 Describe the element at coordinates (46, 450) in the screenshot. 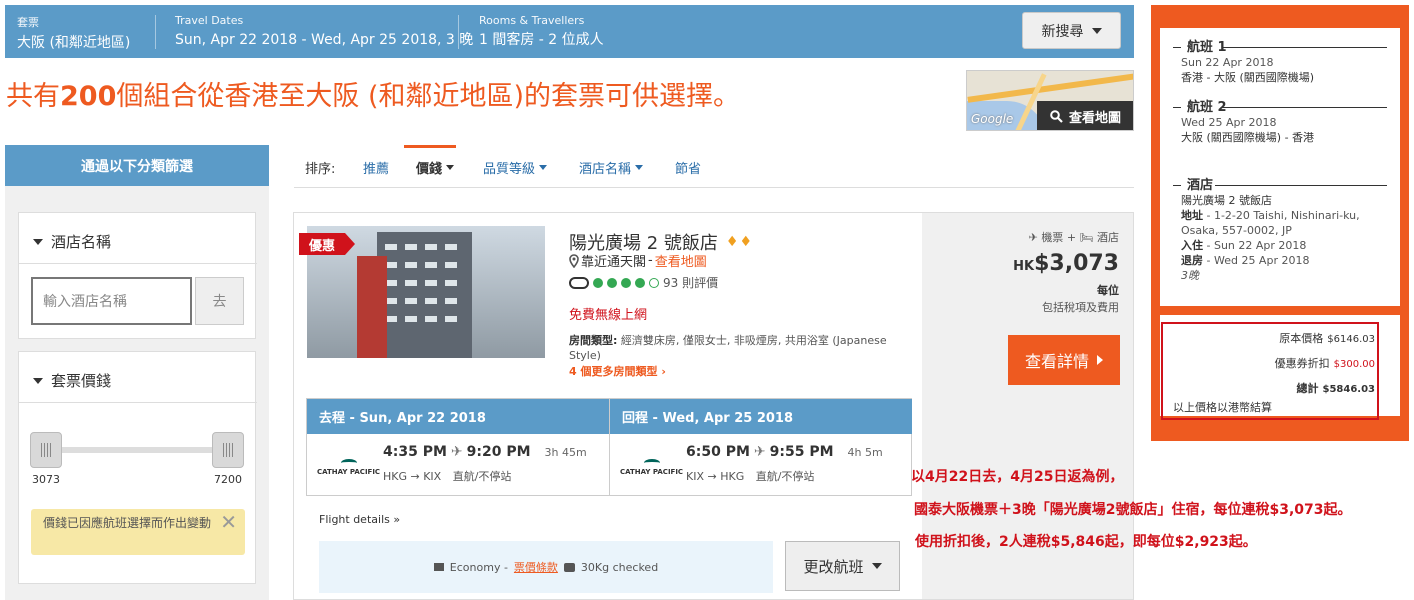

I see `price-slider-min-handle` at that location.